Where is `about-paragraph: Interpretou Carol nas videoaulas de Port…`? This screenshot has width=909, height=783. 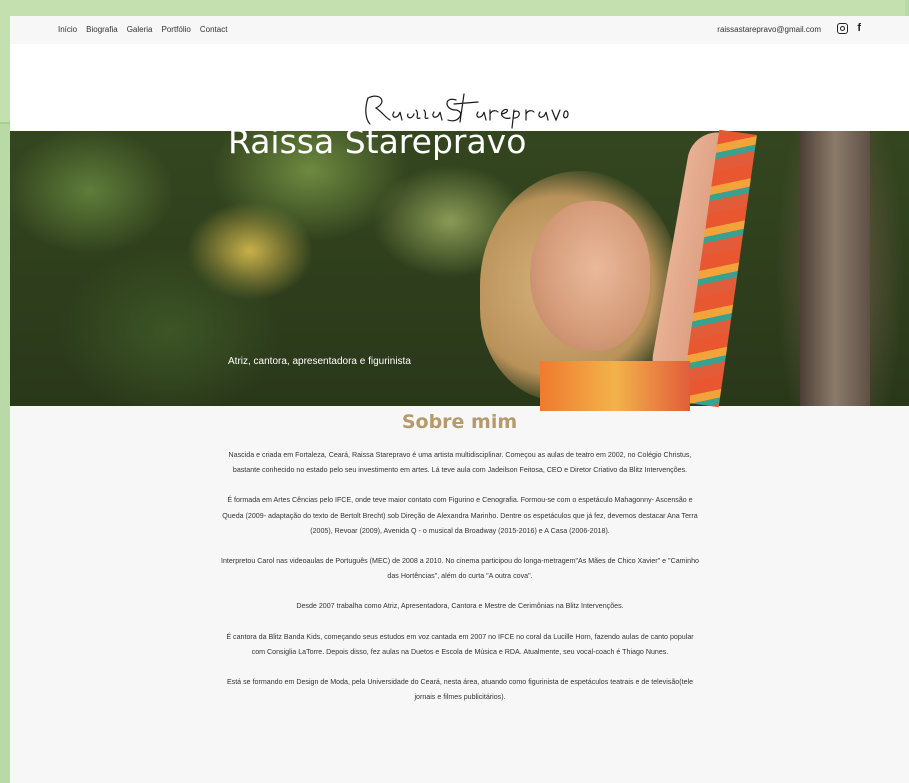
about-paragraph: Interpretou Carol nas videoaulas de Port… is located at coordinates (460, 569).